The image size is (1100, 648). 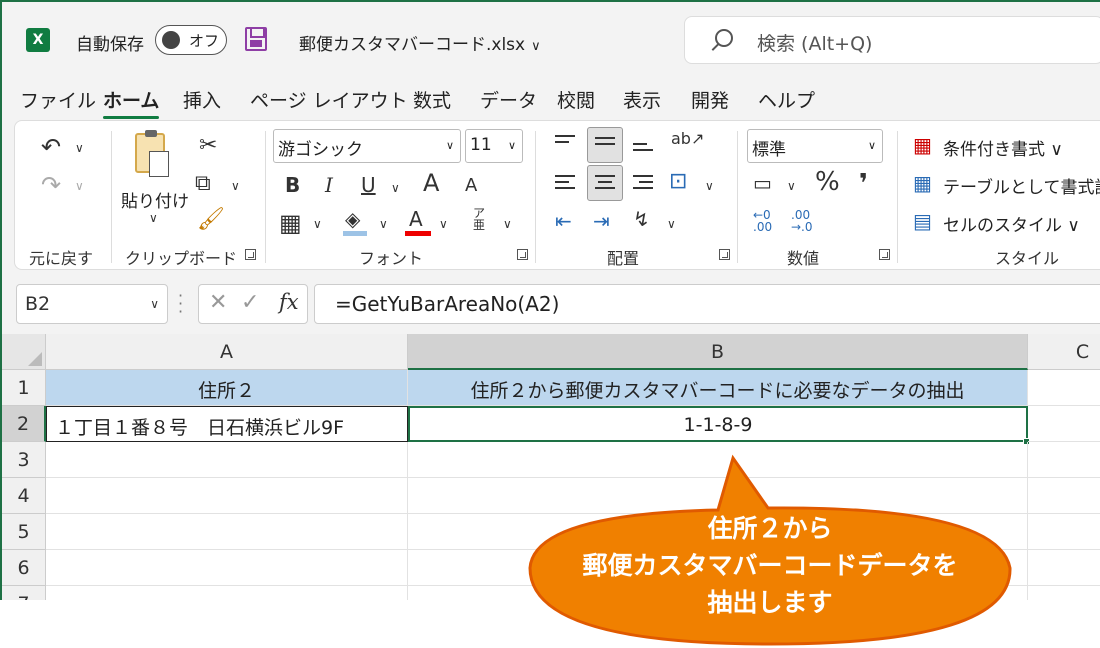 I want to click on cell-c4, so click(x=1064, y=496).